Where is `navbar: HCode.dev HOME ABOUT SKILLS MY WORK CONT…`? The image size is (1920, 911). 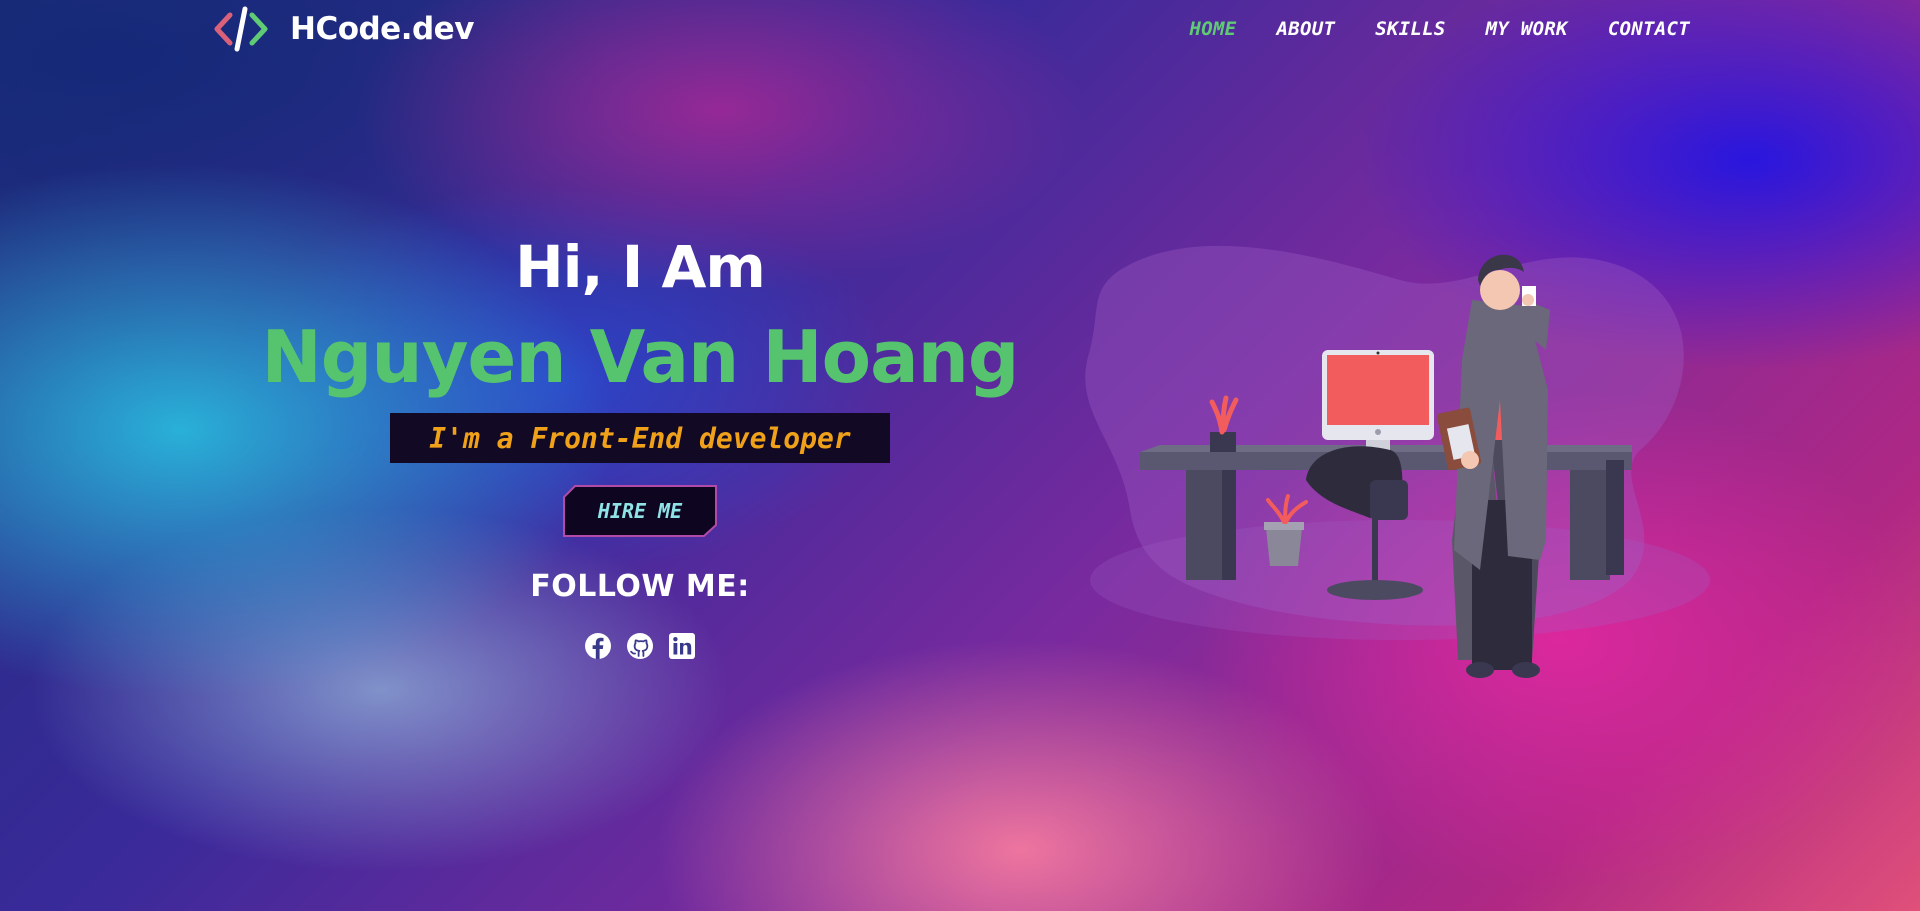 navbar: HCode.dev HOME ABOUT SKILLS MY WORK CONT… is located at coordinates (960, 29).